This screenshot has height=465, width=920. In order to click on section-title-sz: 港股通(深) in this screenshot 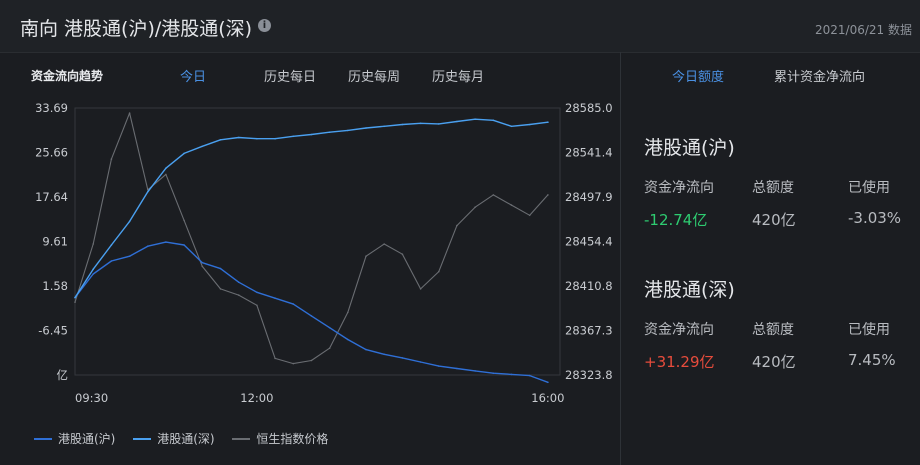, I will do `click(689, 290)`.